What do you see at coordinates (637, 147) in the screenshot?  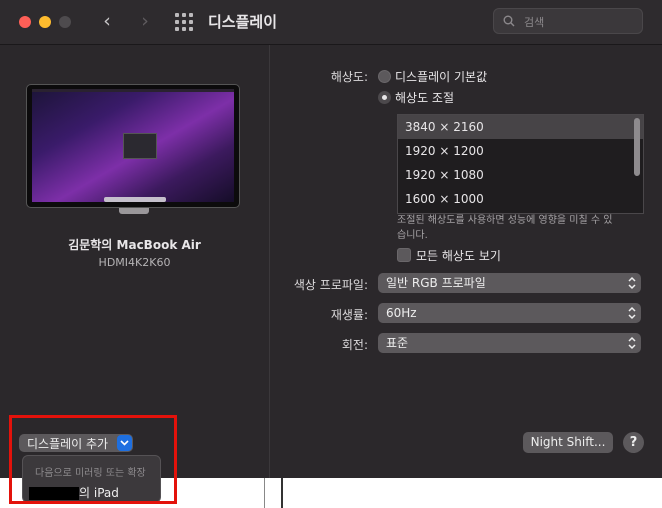 I see `resolution-list-scrollbar` at bounding box center [637, 147].